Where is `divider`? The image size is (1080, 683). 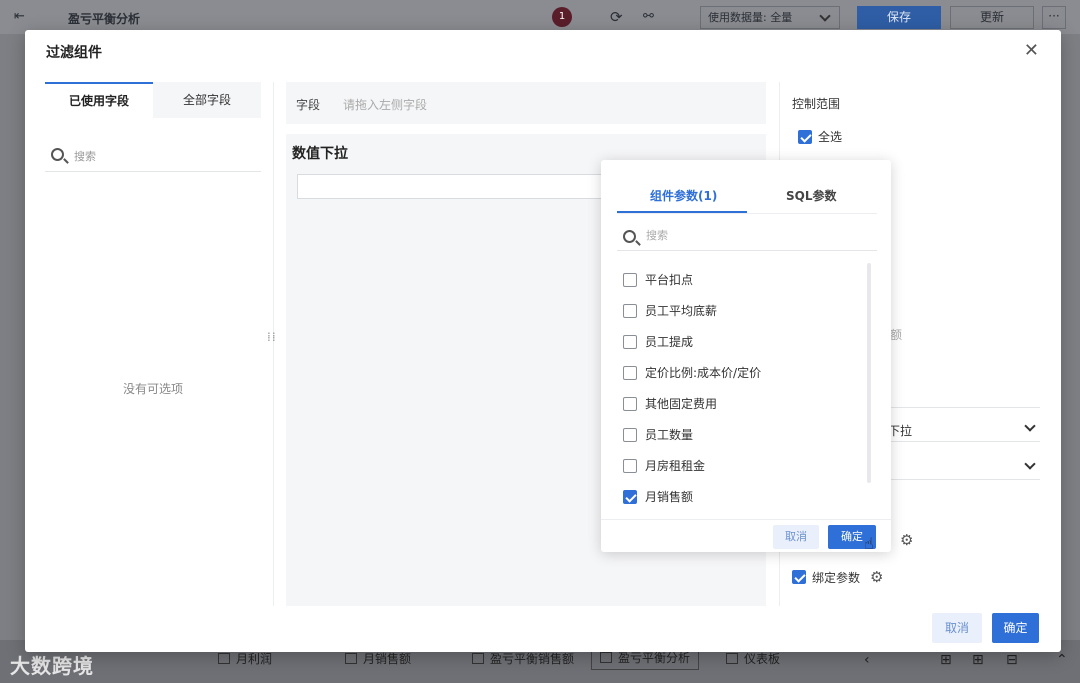
divider is located at coordinates (746, 519).